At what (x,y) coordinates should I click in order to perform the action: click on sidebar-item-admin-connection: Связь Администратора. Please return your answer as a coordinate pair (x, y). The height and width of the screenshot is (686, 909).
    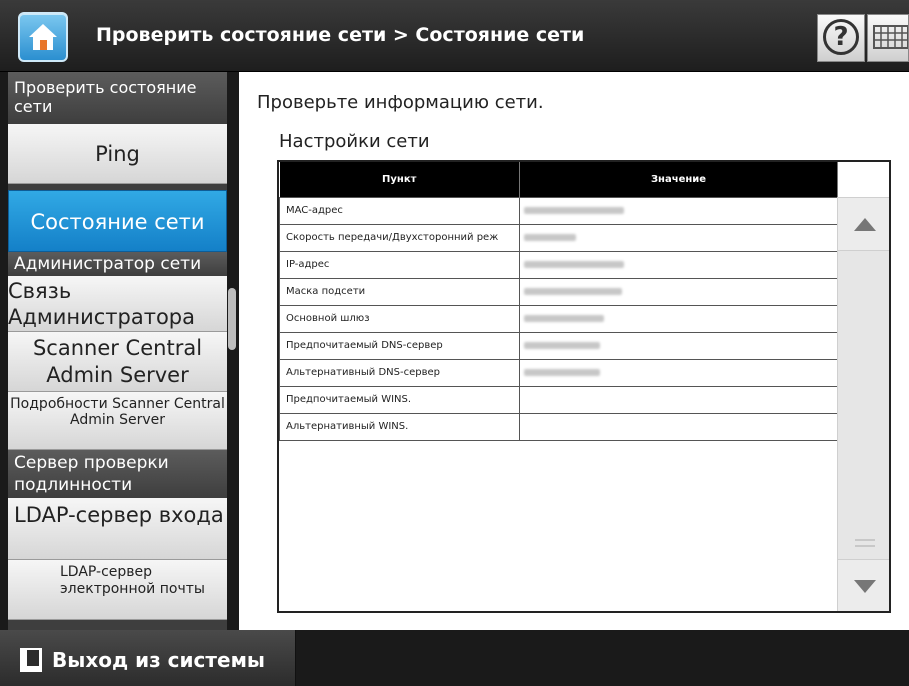
    Looking at the image, I should click on (117, 304).